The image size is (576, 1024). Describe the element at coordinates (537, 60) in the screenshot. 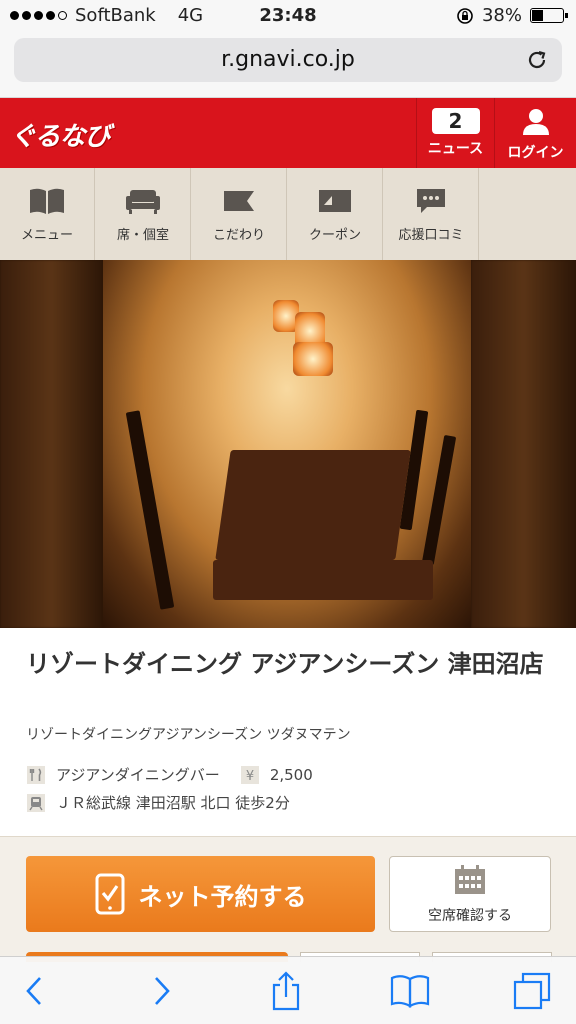

I see `reload-icon` at that location.